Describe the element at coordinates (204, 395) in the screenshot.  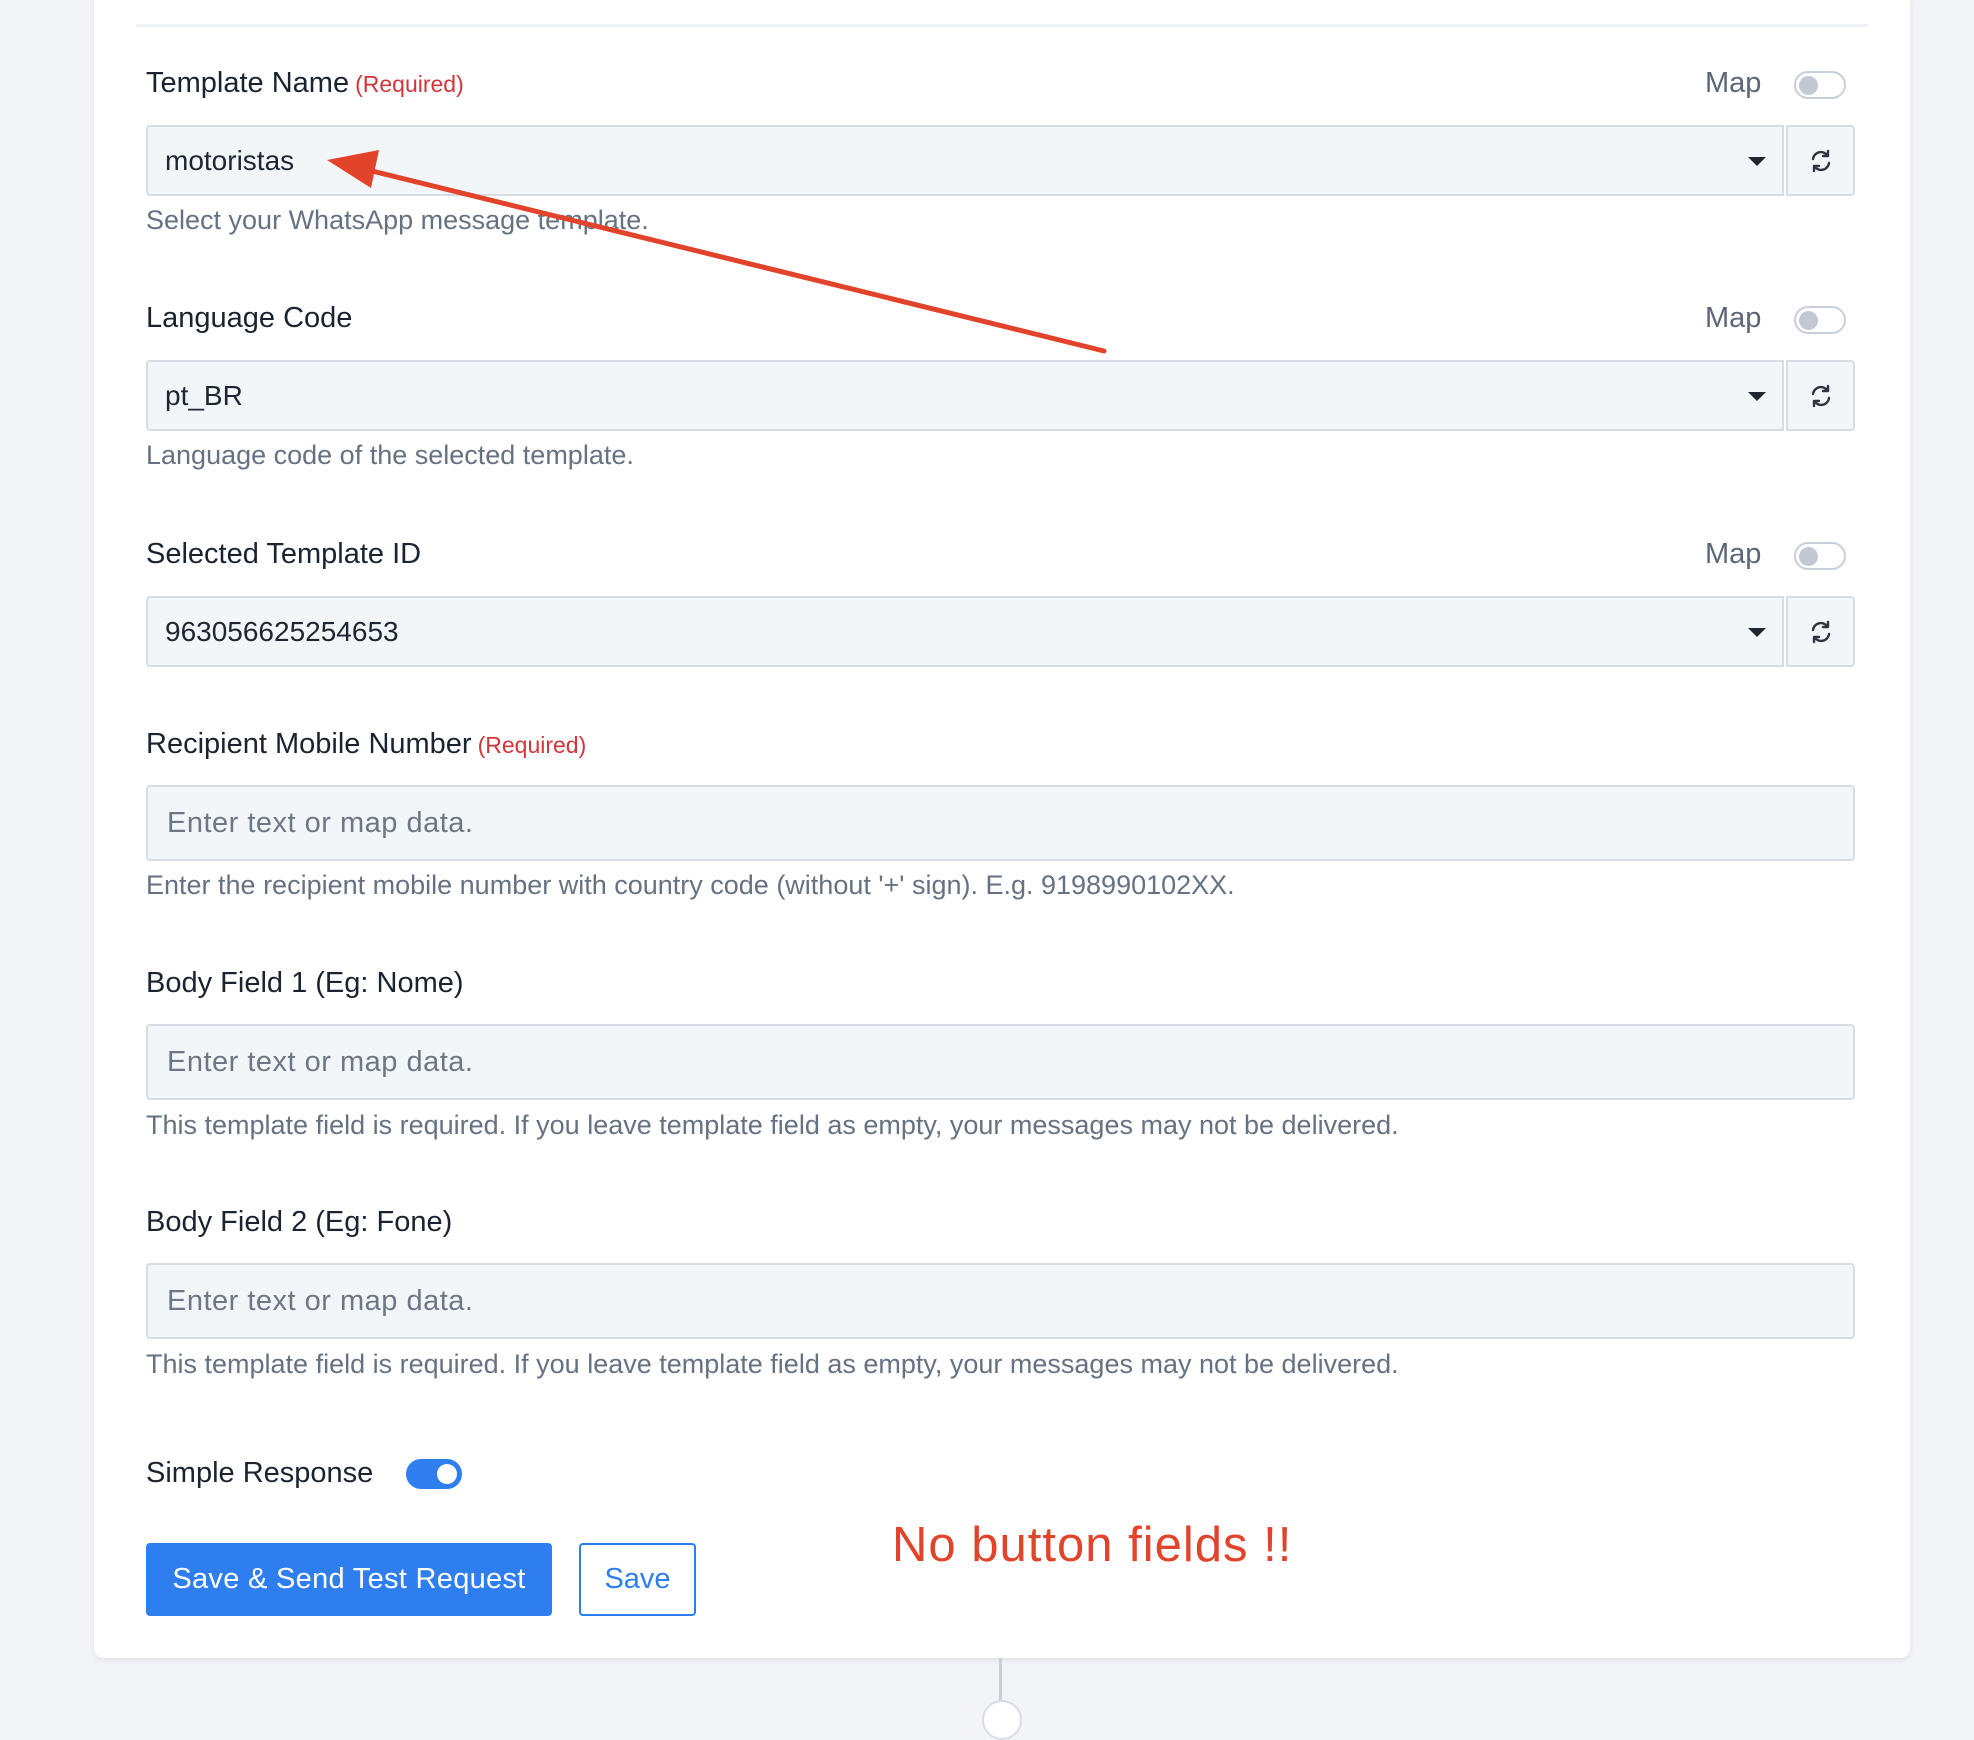
I see `selected-value: pt_BR` at that location.